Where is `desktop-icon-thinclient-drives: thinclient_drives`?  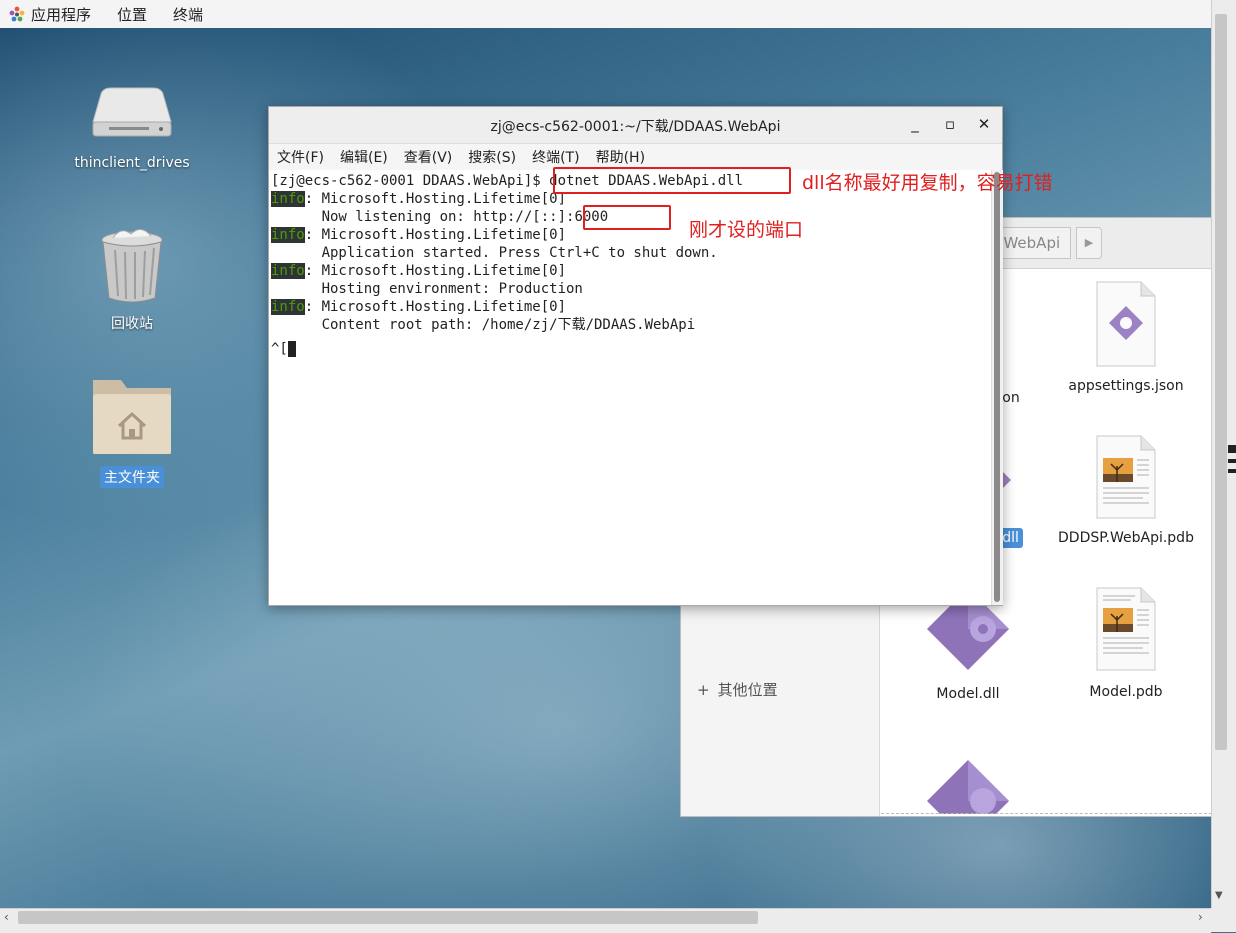
desktop-icon-thinclient-drives: thinclient_drives is located at coordinates (132, 129).